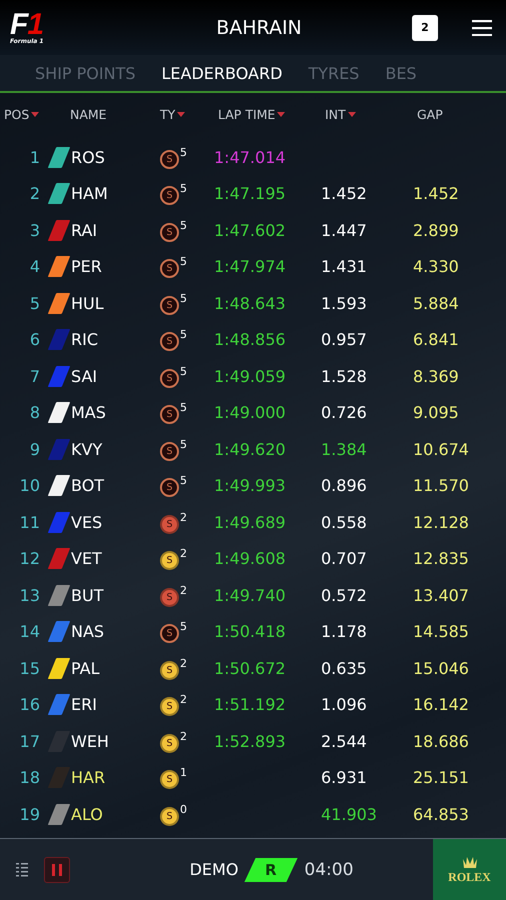  What do you see at coordinates (34, 340) in the screenshot?
I see `position: 6` at bounding box center [34, 340].